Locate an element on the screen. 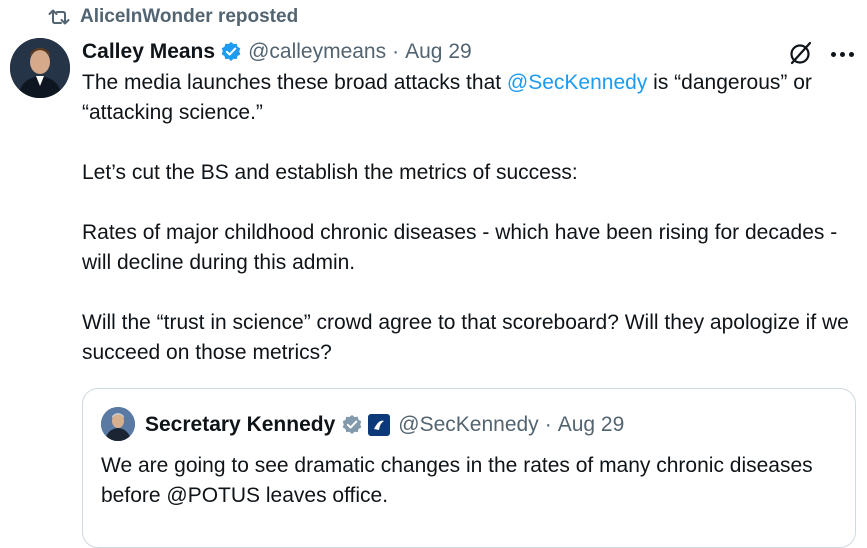 The height and width of the screenshot is (548, 867). quote-author-handle: @SecKennedy is located at coordinates (468, 425).